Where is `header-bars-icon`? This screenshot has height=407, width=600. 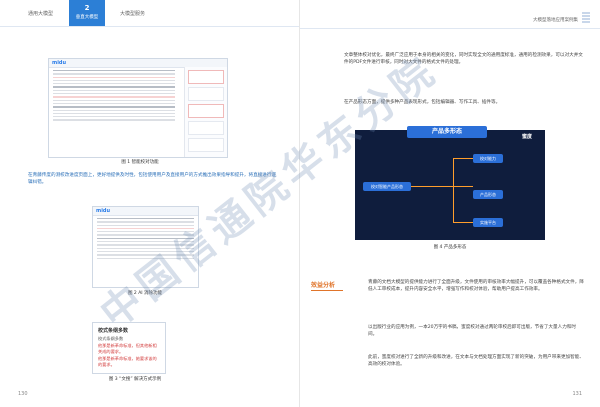
header-bars-icon is located at coordinates (586, 18).